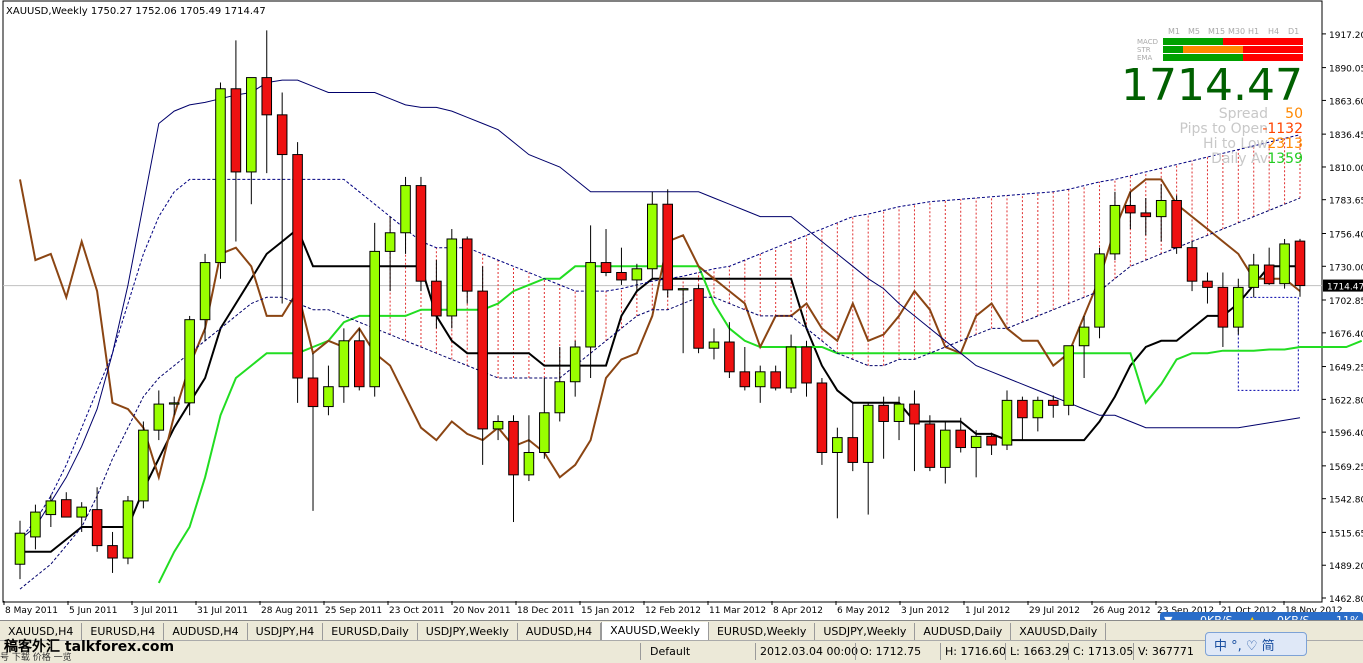 This screenshot has width=1363, height=663. I want to click on y-tick-label: 1596.40, so click(1346, 434).